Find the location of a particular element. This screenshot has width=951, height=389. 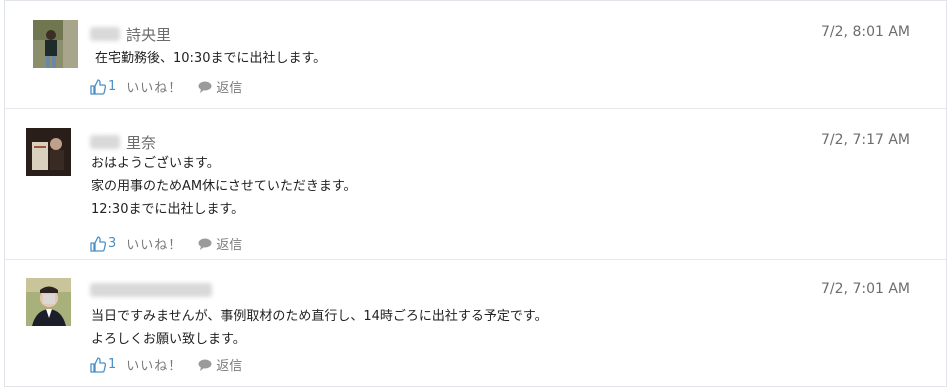

post-text-line: 家の用事のためAM休にさせていただきます。 is located at coordinates (224, 186).